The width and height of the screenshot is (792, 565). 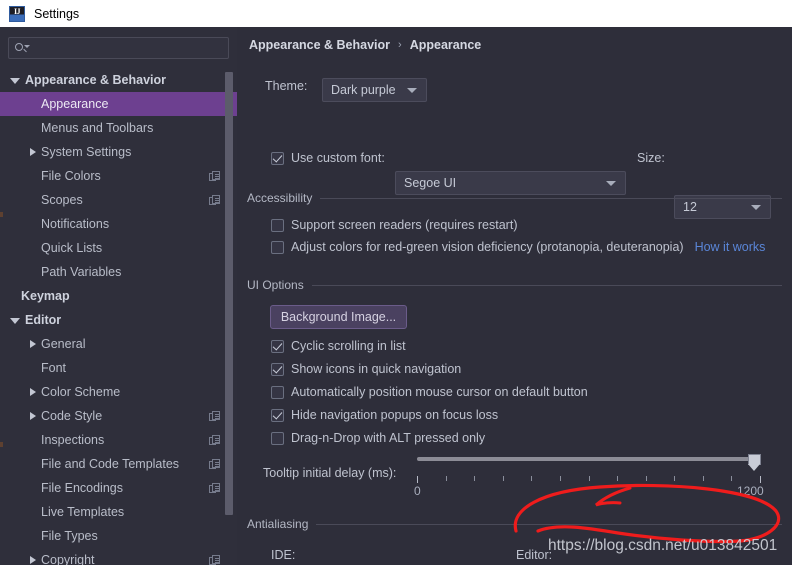 I want to click on tooltip-delay-row: Tooltip initial delay (ms):, so click(x=329, y=473).